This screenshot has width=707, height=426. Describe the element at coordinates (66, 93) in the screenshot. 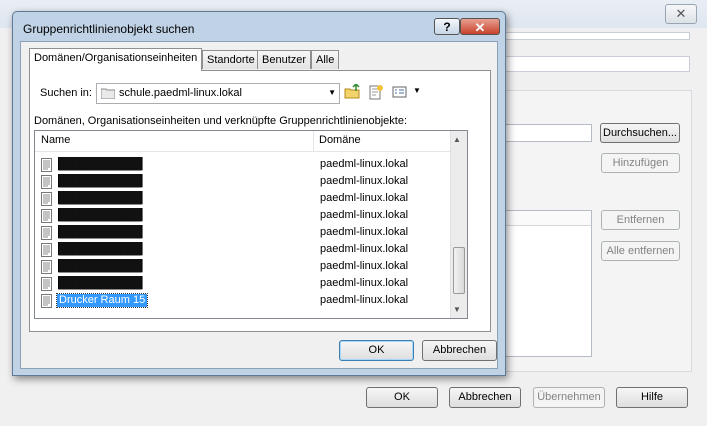

I see `look-in-label: Suchen in:` at that location.